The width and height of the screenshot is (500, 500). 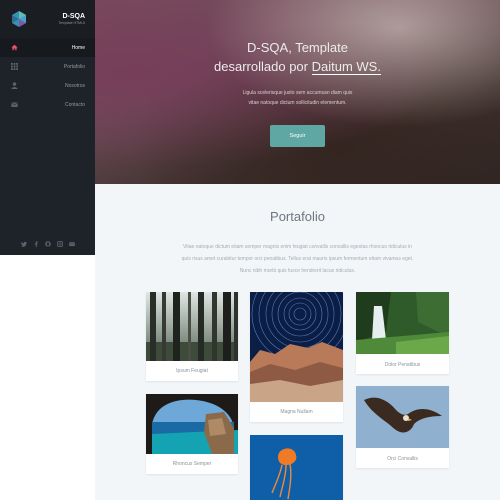 I want to click on card-caption: Ipsum Feugiat, so click(x=192, y=371).